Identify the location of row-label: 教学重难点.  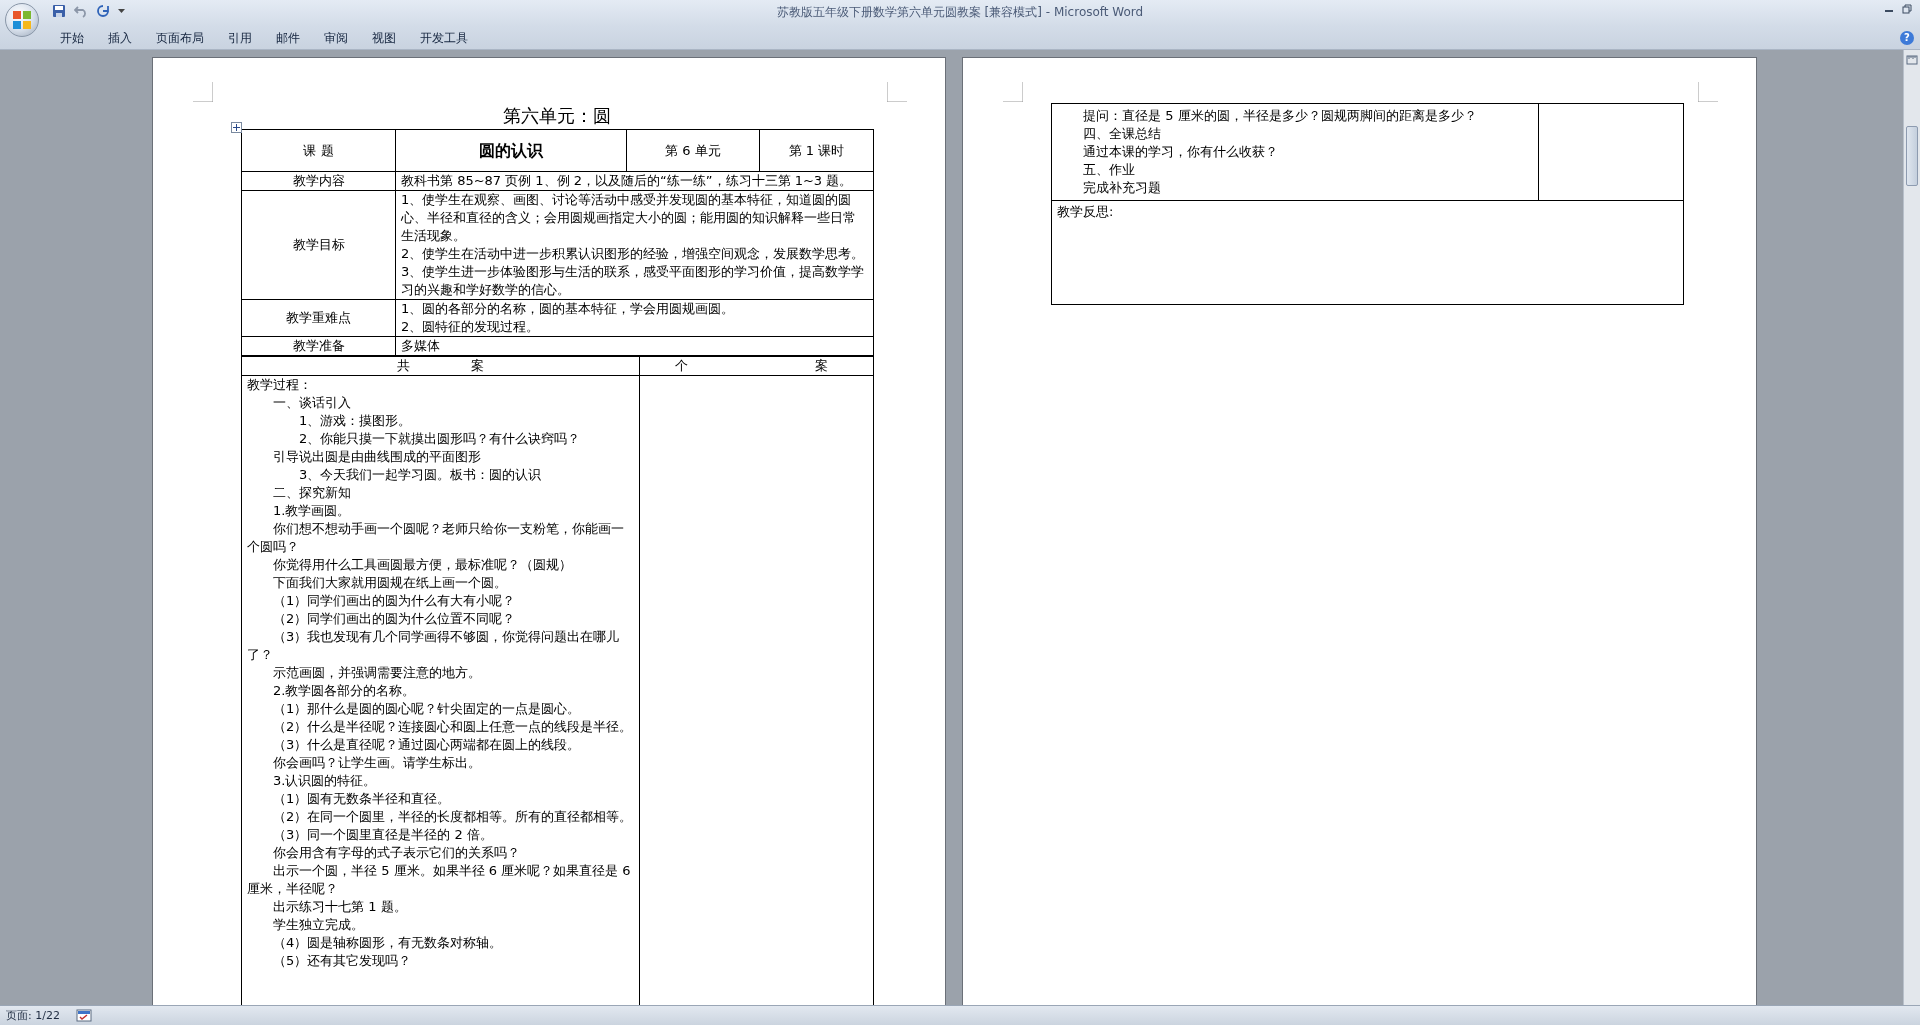
(318, 318).